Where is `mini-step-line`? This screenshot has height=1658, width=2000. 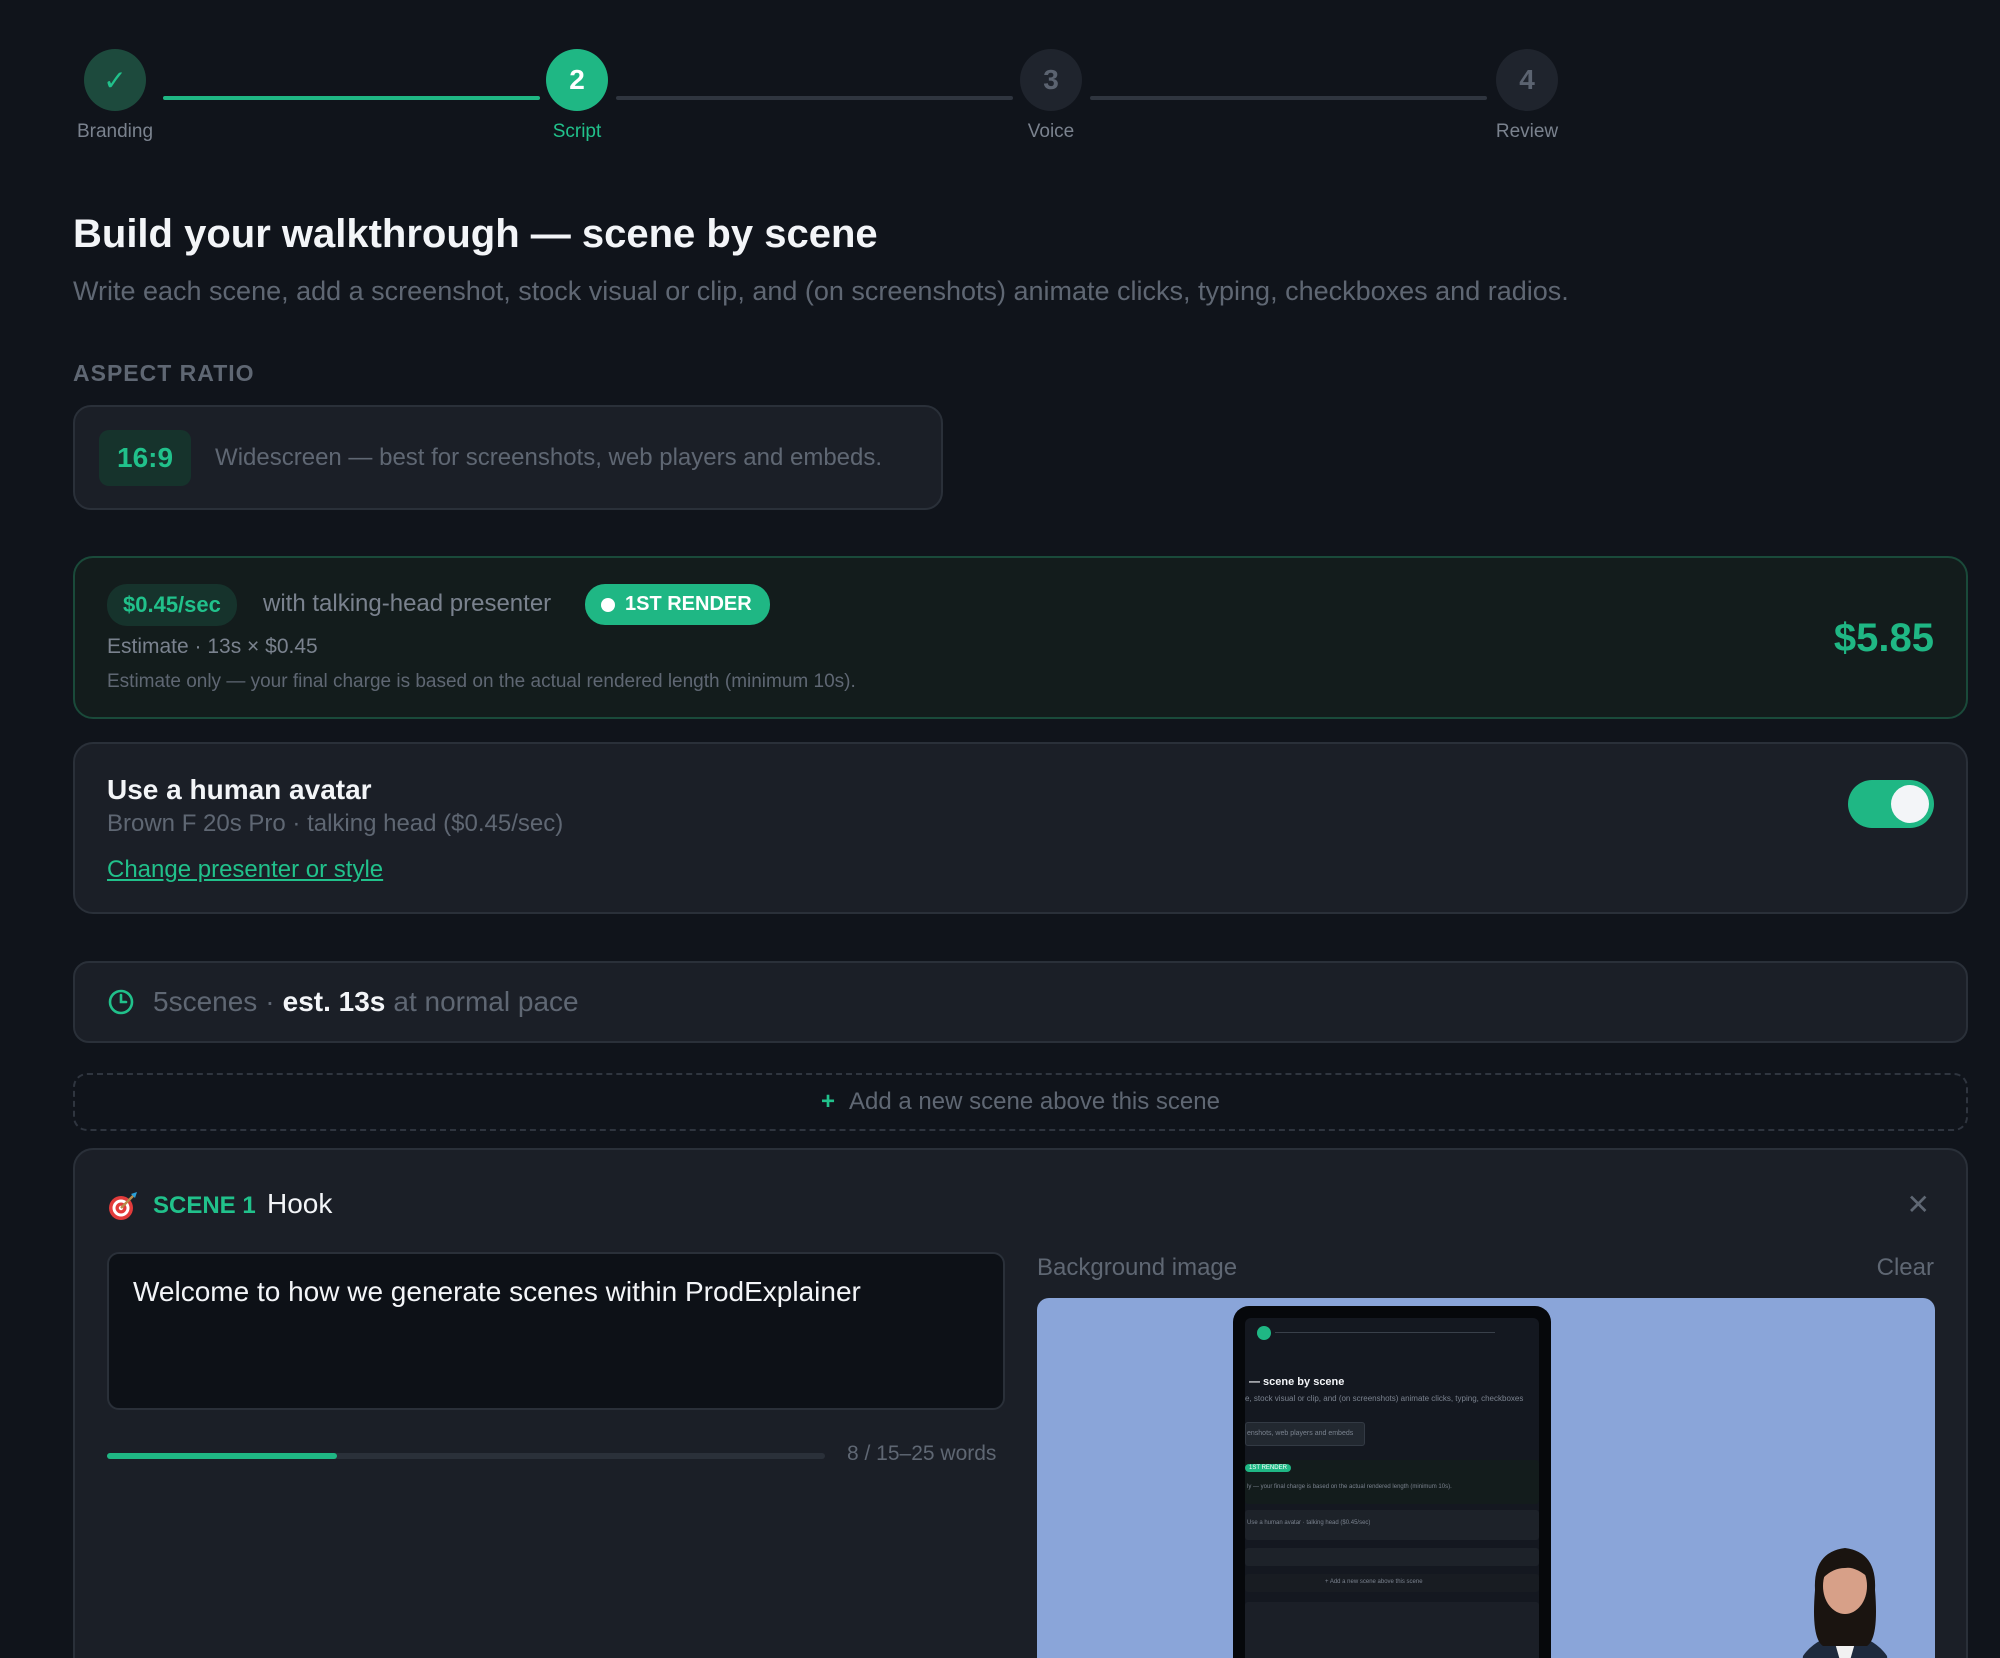 mini-step-line is located at coordinates (1385, 1332).